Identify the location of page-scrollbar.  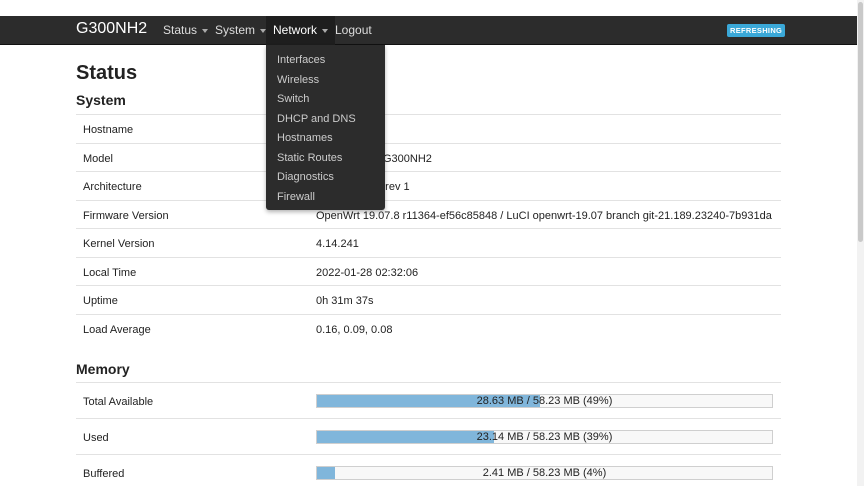
(860, 243).